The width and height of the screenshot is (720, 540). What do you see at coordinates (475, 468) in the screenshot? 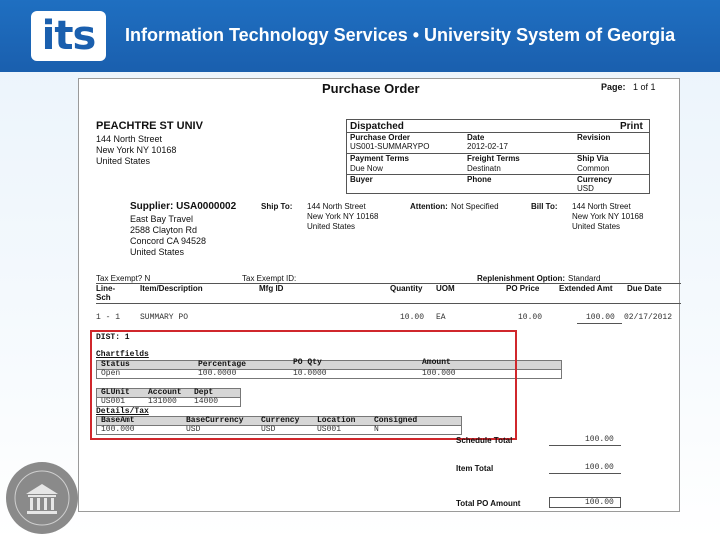
I see `item-total-label: Item Total` at bounding box center [475, 468].